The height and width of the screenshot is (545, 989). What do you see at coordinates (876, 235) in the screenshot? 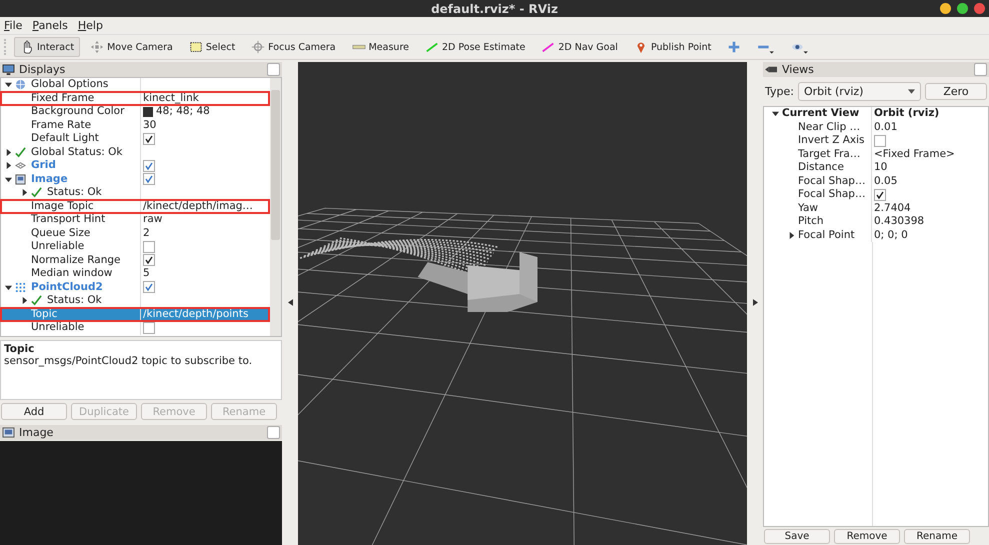
I see `tree-row: Focal Point 0; 0; 0` at bounding box center [876, 235].